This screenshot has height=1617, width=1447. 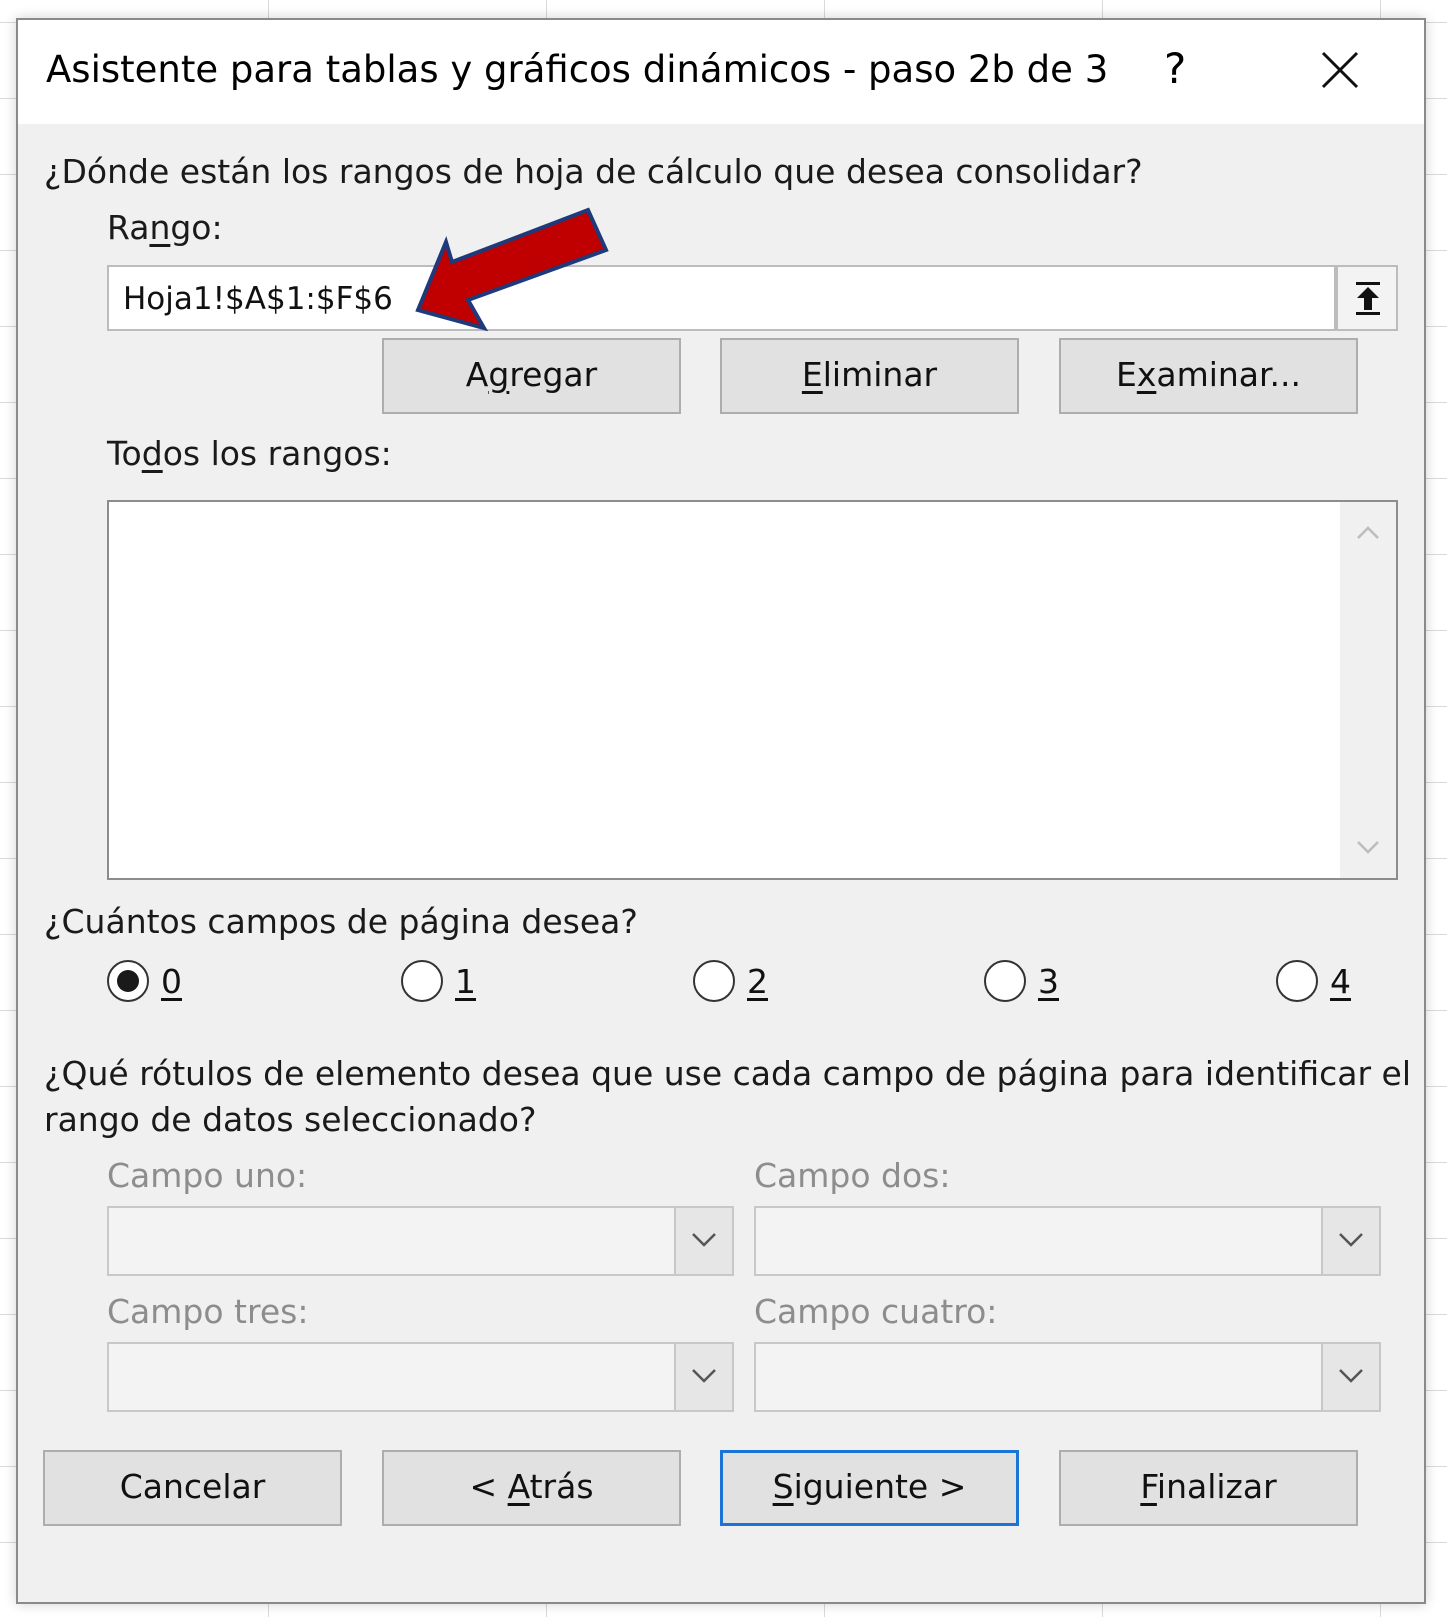 I want to click on collapse-dialog-button, so click(x=1367, y=298).